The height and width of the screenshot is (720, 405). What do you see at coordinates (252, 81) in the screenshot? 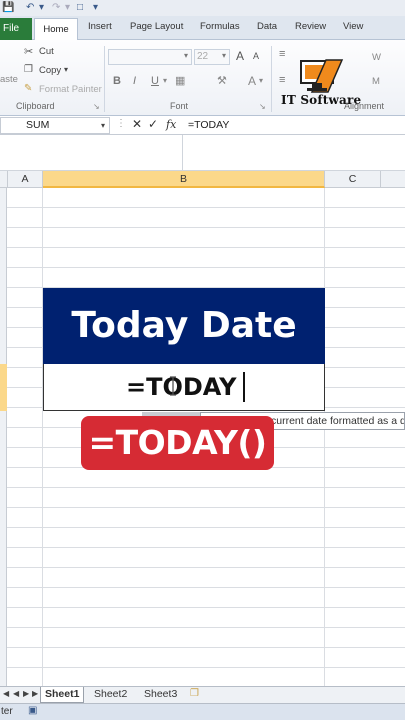
I see `font-color-button: A` at bounding box center [252, 81].